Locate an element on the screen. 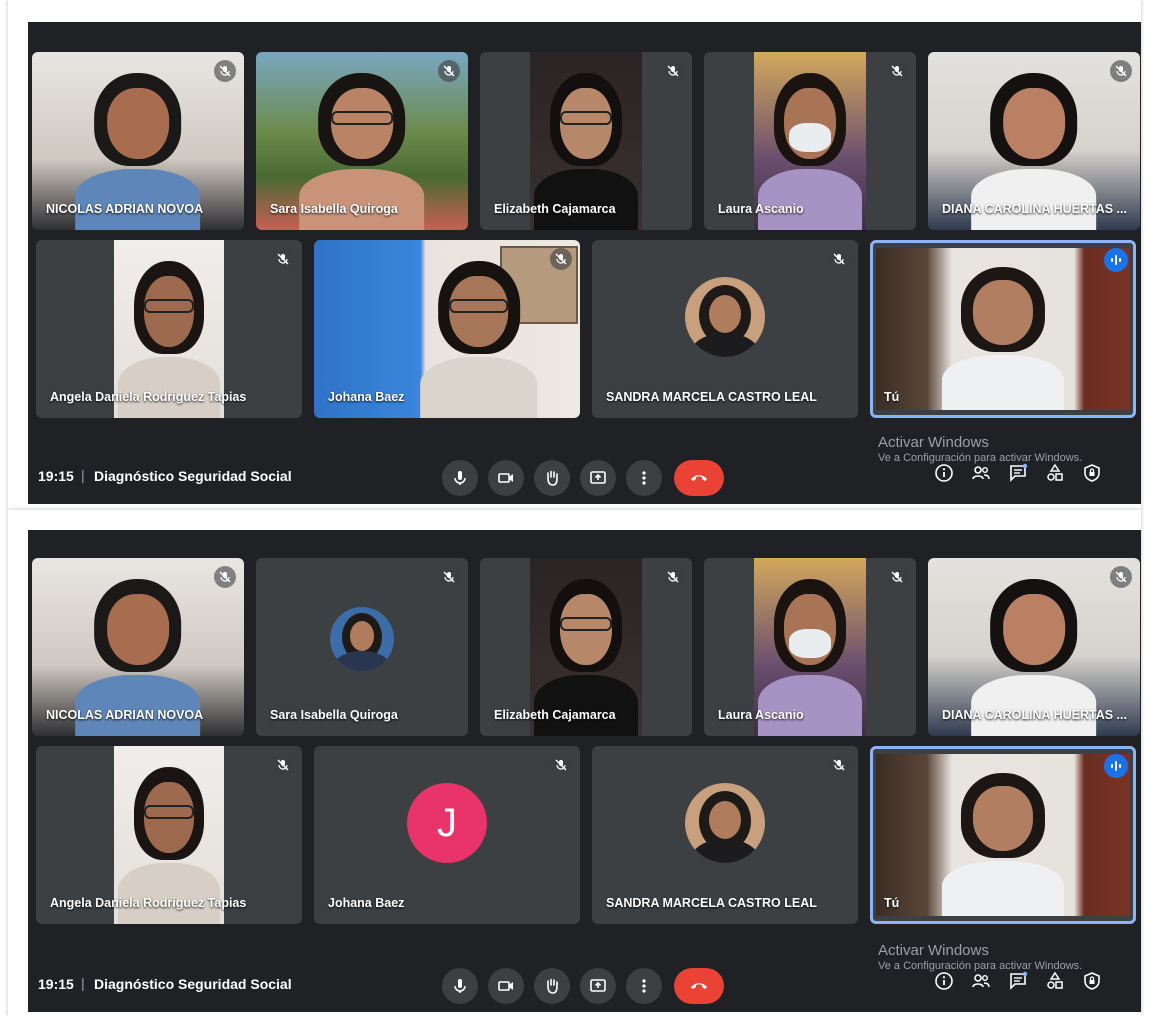  participant-tile: Johana Baez is located at coordinates (447, 329).